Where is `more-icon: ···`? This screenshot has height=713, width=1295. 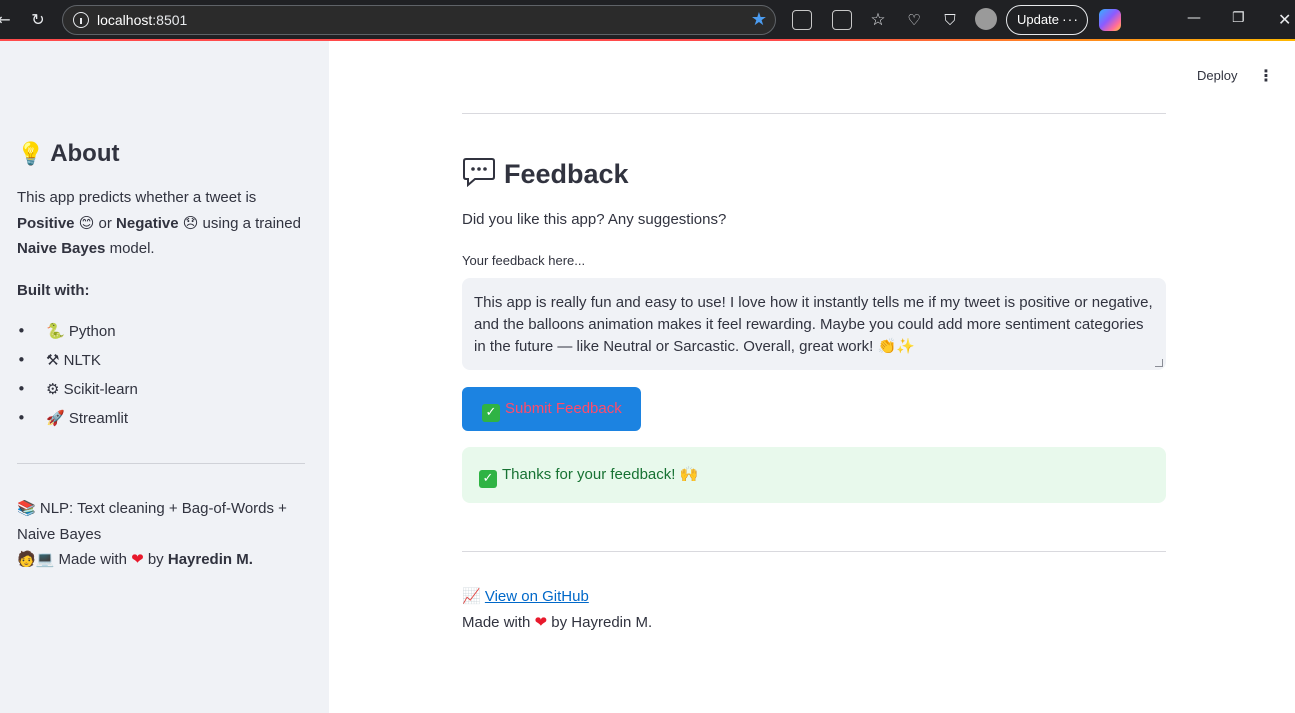
more-icon: ··· is located at coordinates (1070, 19).